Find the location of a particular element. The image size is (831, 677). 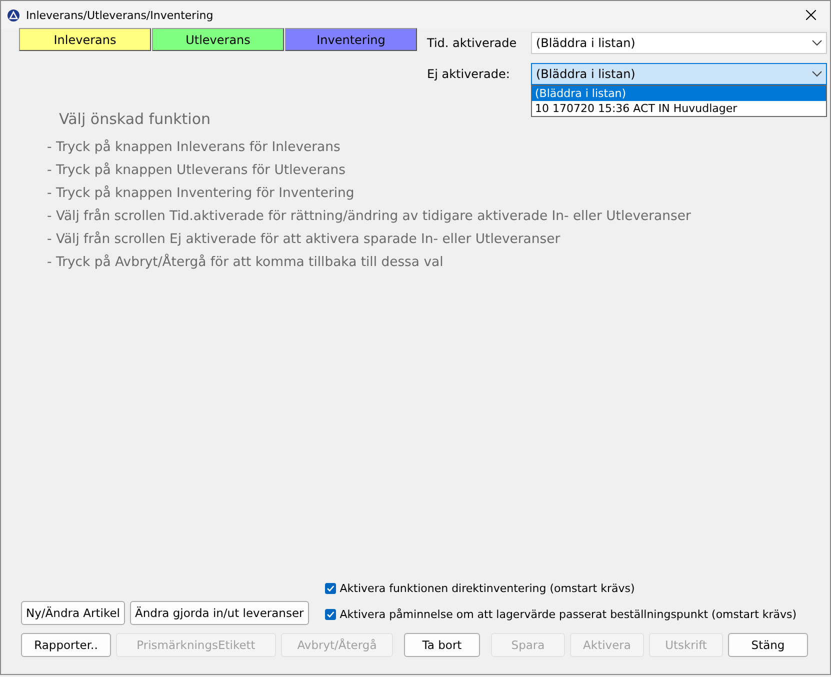

instruction-heading: Välj önskad funktion is located at coordinates (135, 119).